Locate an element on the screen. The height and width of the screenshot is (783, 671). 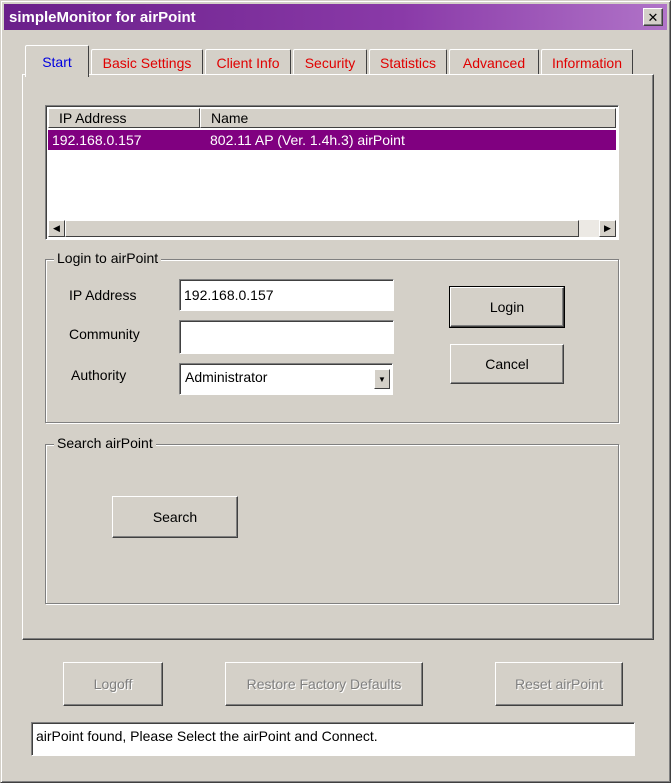
close-button: ✕ is located at coordinates (653, 17).